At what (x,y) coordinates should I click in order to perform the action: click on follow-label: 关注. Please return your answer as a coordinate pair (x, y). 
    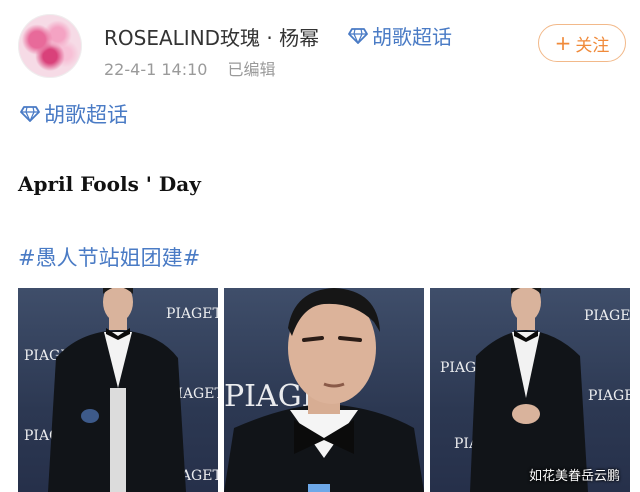
    Looking at the image, I should click on (592, 45).